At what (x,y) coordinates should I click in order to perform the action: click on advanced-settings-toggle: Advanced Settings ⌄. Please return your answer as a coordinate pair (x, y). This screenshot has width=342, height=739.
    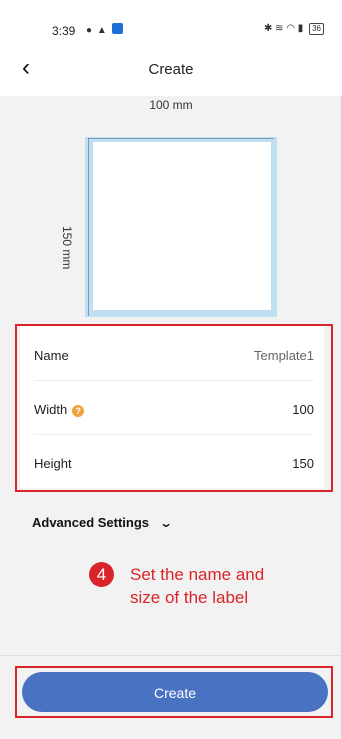
    Looking at the image, I should click on (103, 522).